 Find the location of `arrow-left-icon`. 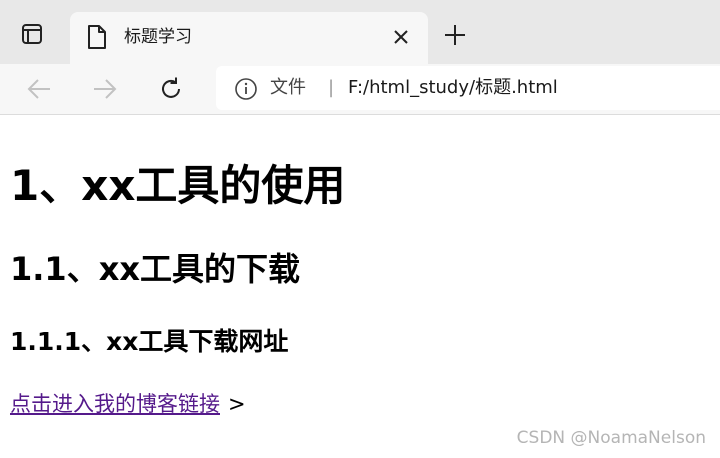

arrow-left-icon is located at coordinates (38, 89).